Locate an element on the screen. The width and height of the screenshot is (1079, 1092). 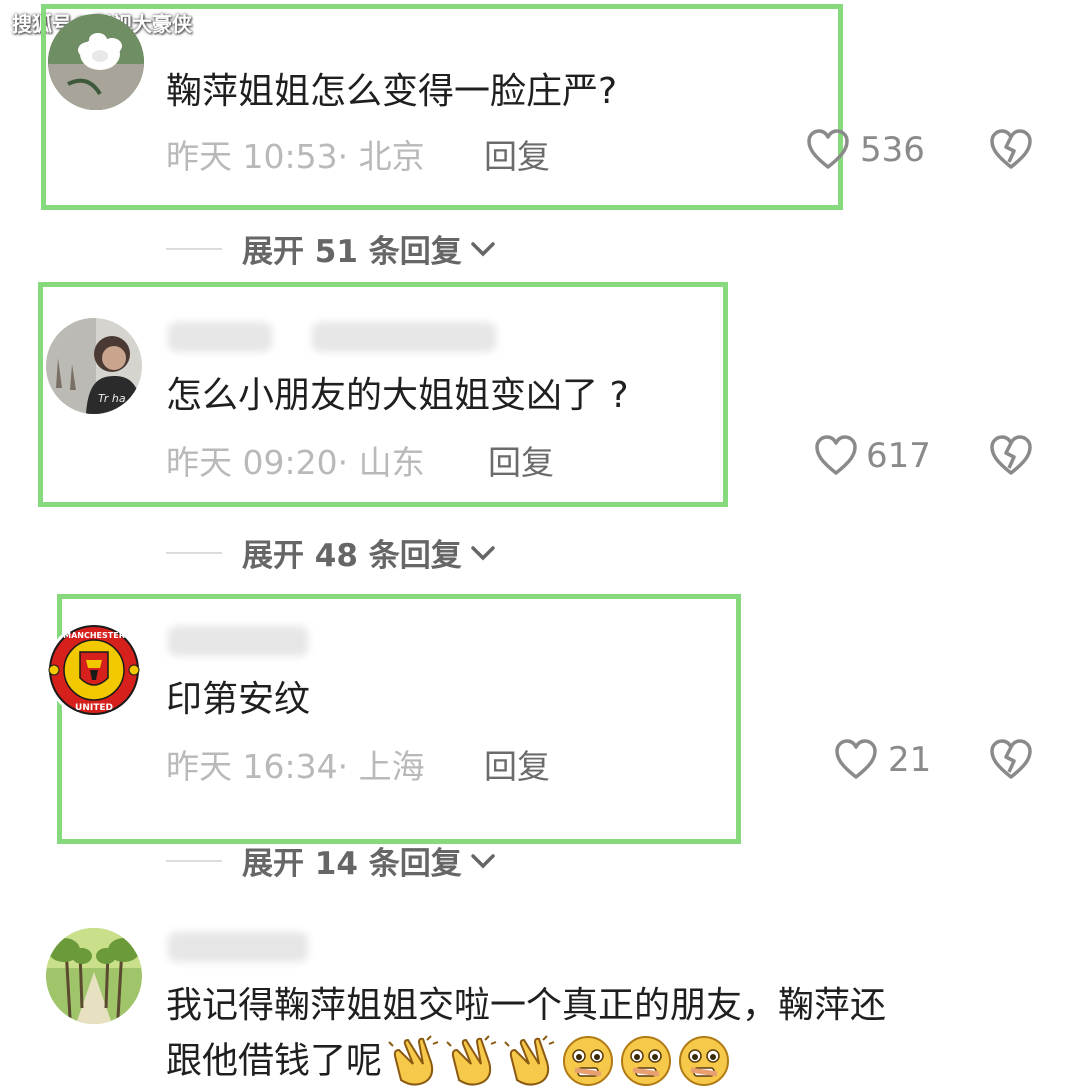
comment-text-line-2: 跟他借钱了呢 is located at coordinates (274, 1061).